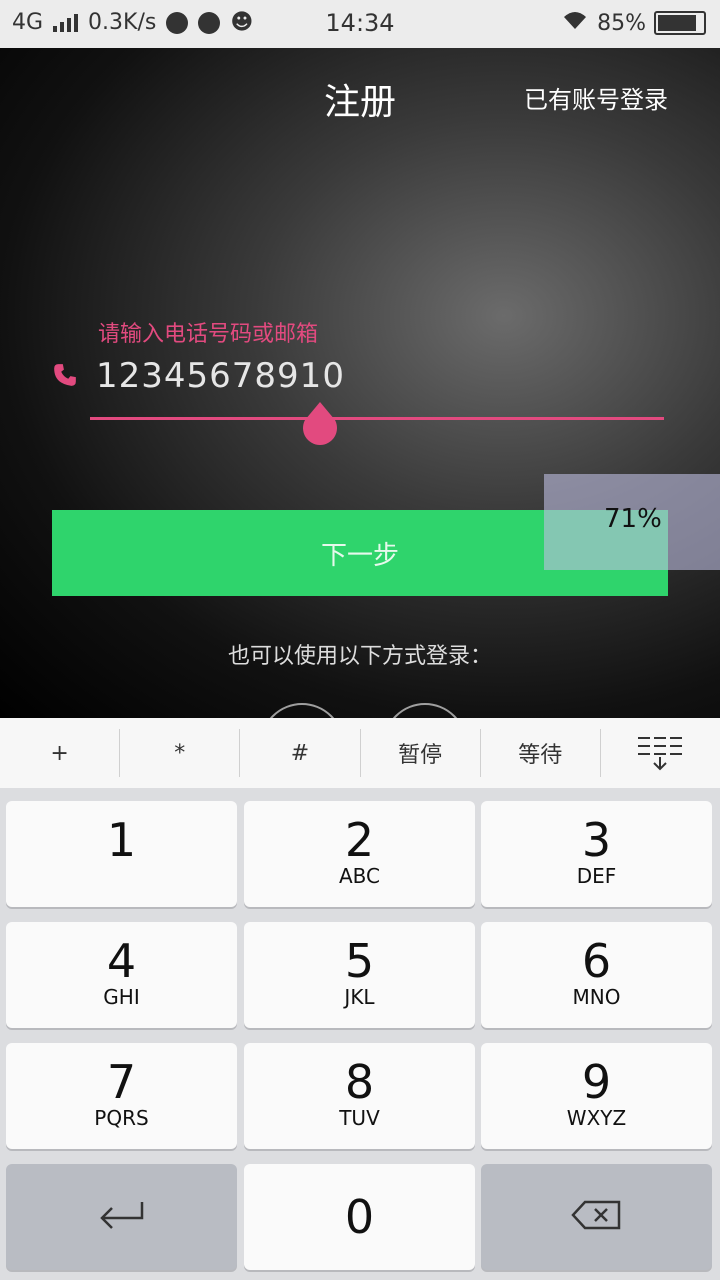  I want to click on phone-input: 12345678910, so click(220, 376).